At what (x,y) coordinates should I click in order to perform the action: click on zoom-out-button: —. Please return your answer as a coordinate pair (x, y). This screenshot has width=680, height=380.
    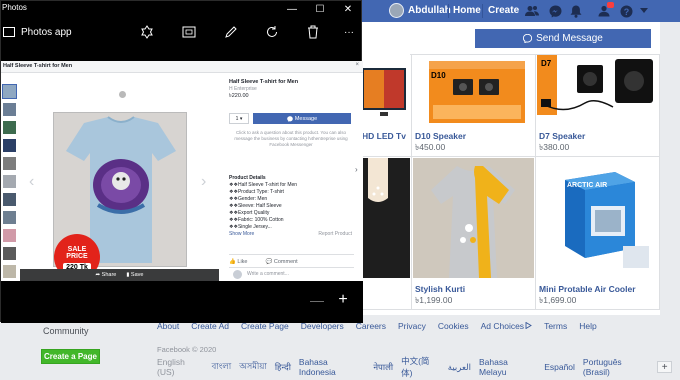
    Looking at the image, I should click on (317, 300).